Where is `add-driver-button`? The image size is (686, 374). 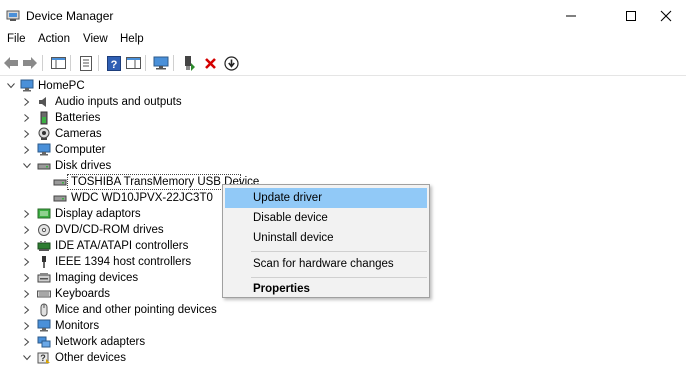 add-driver-button is located at coordinates (189, 63).